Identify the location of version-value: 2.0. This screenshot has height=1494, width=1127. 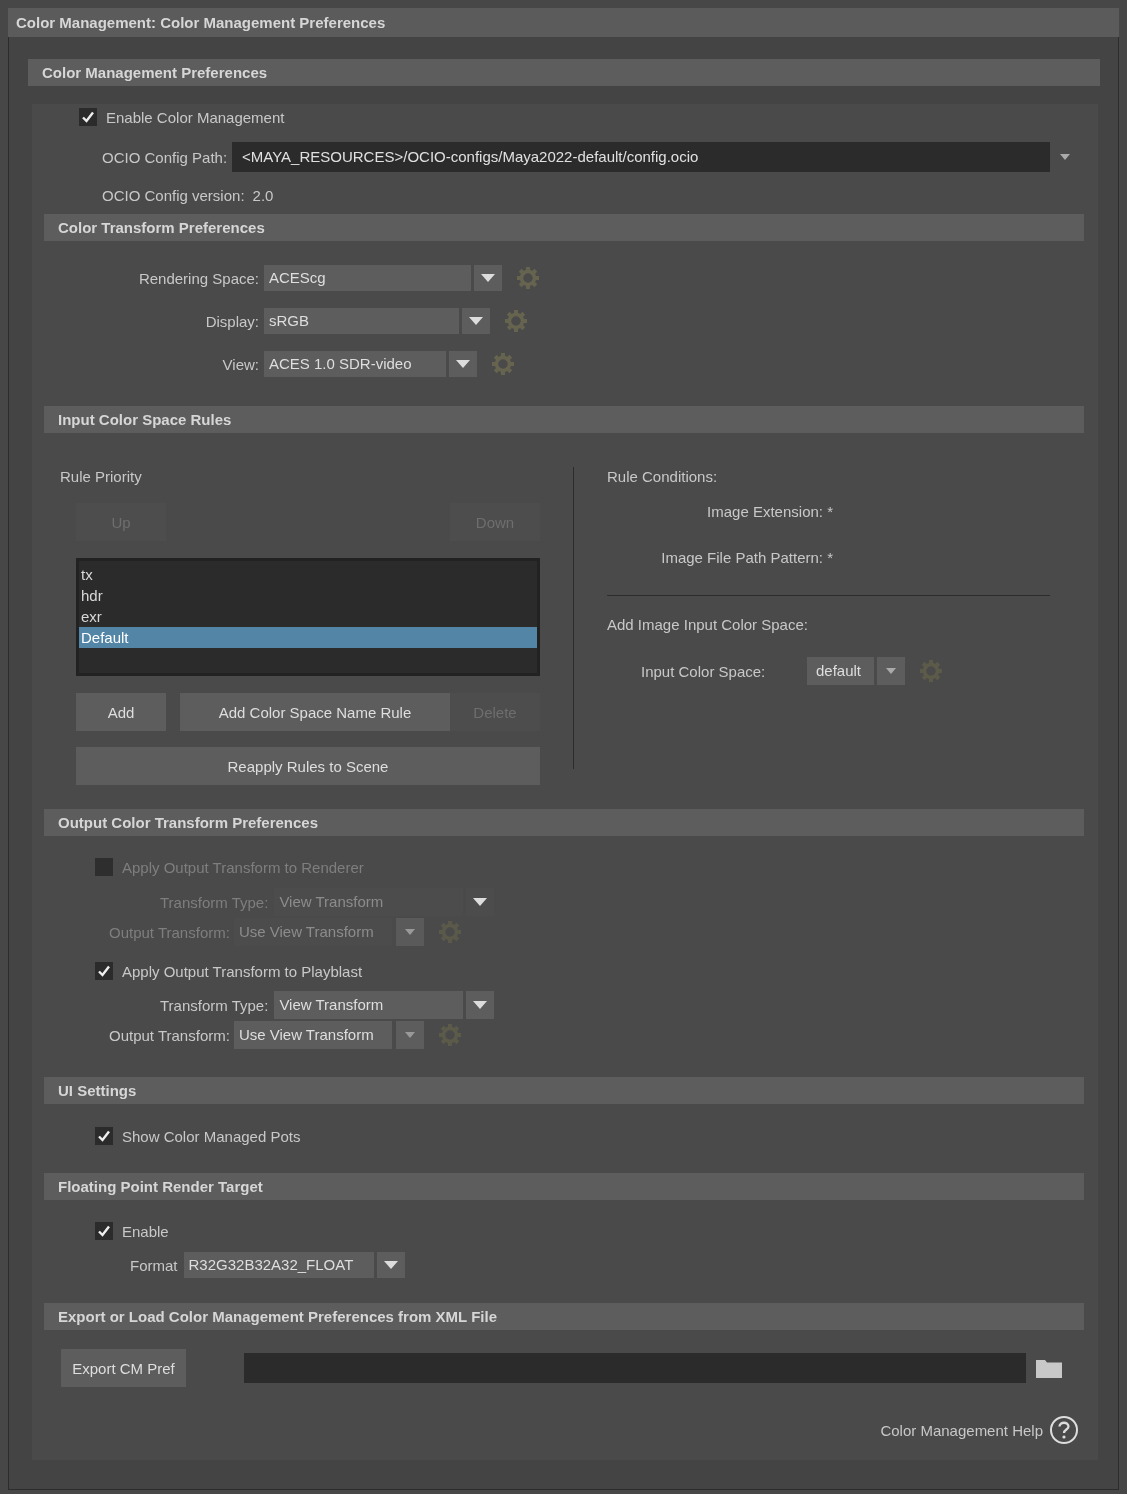
(263, 195).